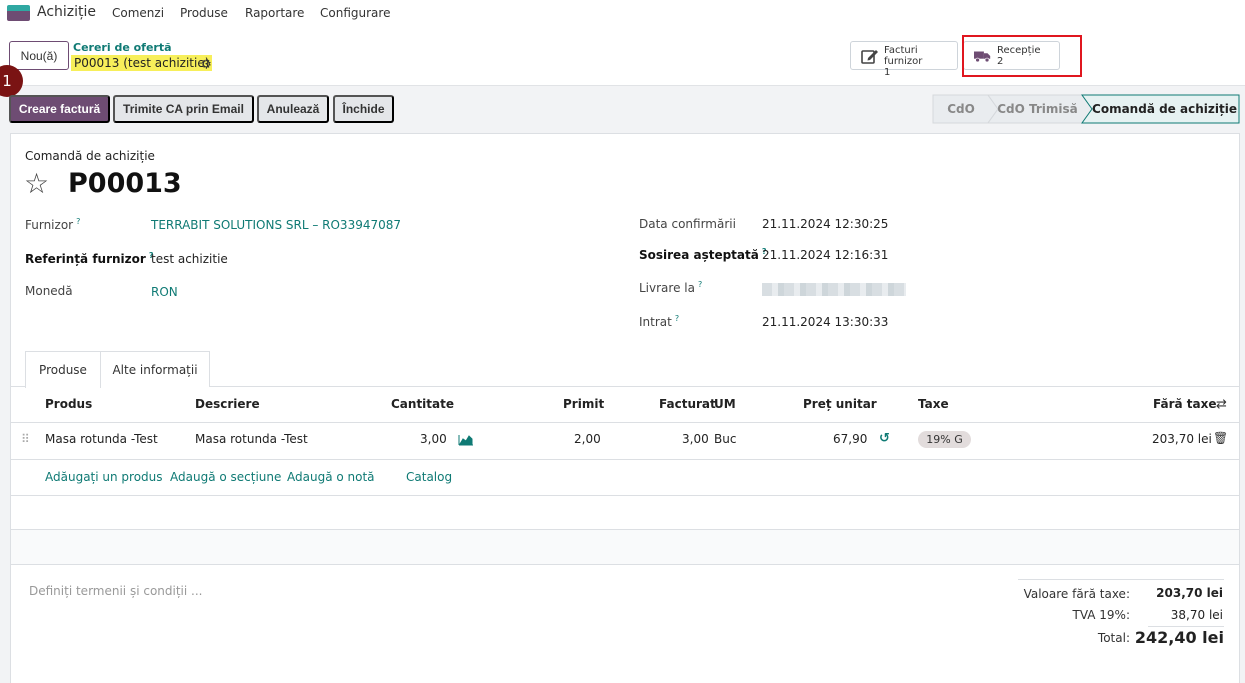 The width and height of the screenshot is (1245, 683). Describe the element at coordinates (1101, 615) in the screenshot. I see `tax-label: TVA 19%:` at that location.